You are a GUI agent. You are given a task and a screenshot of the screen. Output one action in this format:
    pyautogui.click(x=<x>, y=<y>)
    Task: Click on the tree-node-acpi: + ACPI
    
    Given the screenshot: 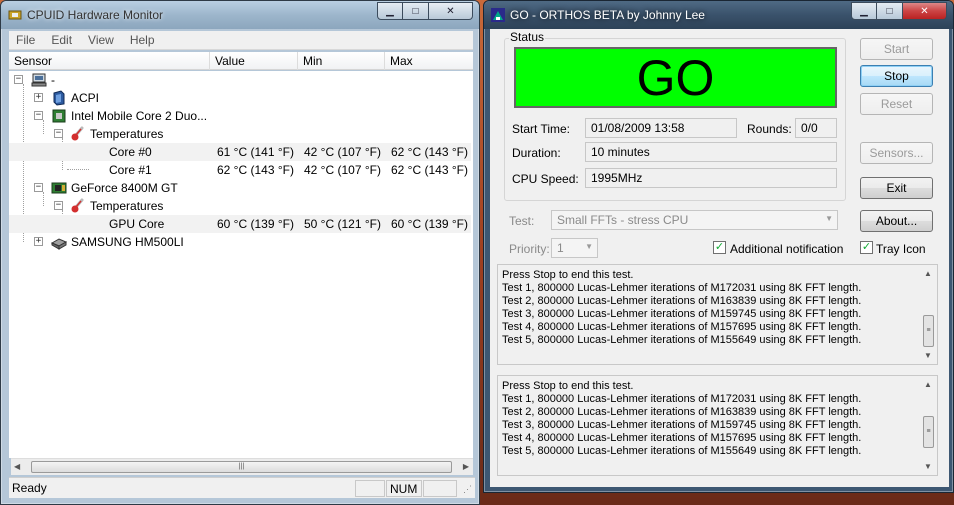 What is the action you would take?
    pyautogui.click(x=240, y=98)
    